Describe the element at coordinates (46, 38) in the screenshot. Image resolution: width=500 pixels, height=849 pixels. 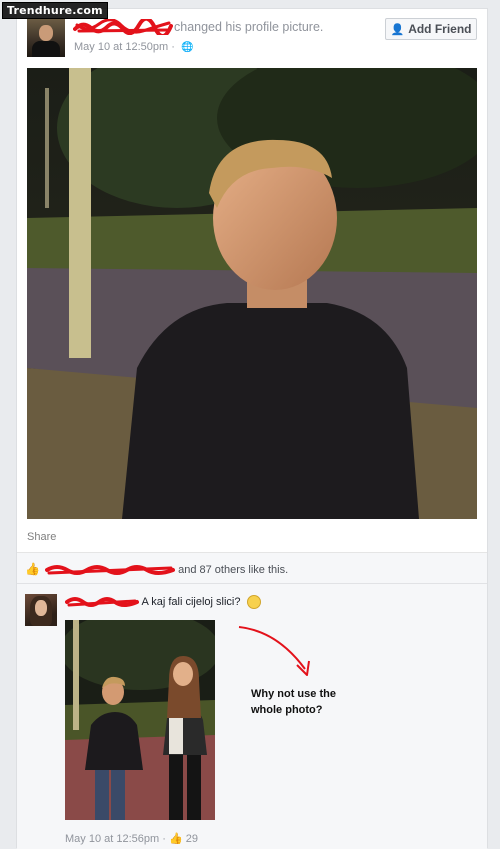
I see `poster-avatar` at that location.